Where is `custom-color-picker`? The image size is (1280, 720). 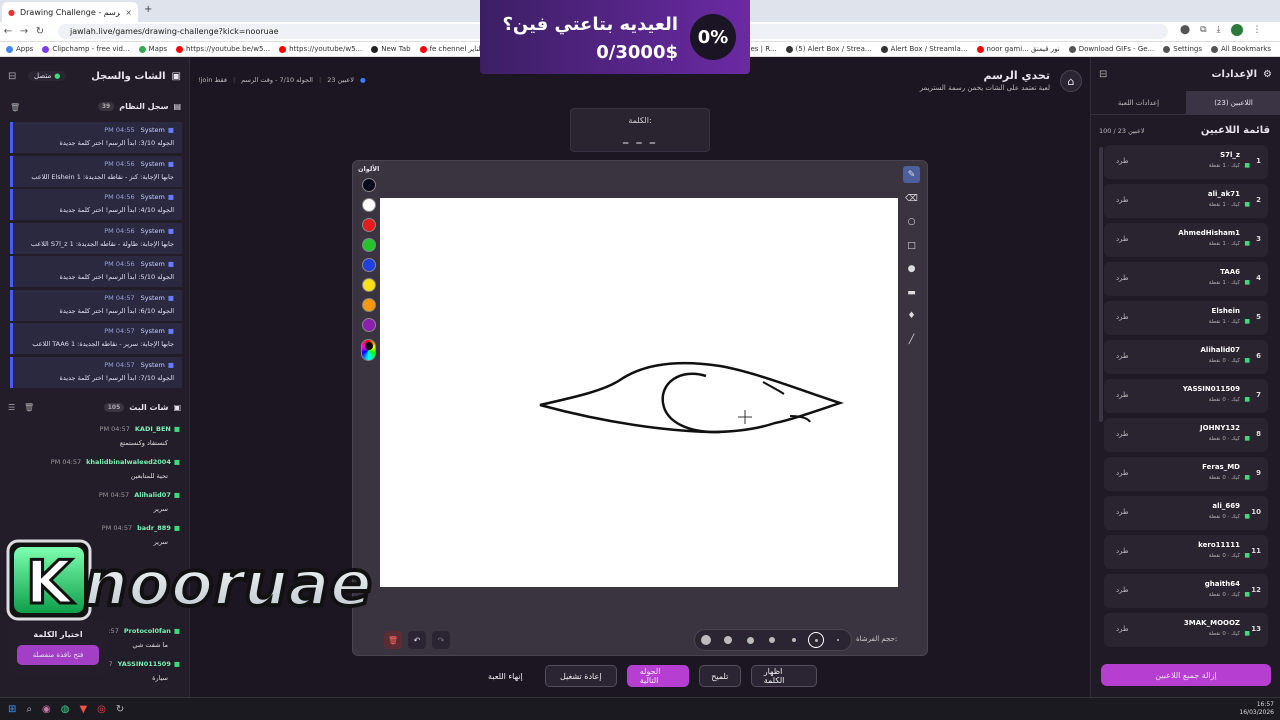
custom-color-picker is located at coordinates (368, 350).